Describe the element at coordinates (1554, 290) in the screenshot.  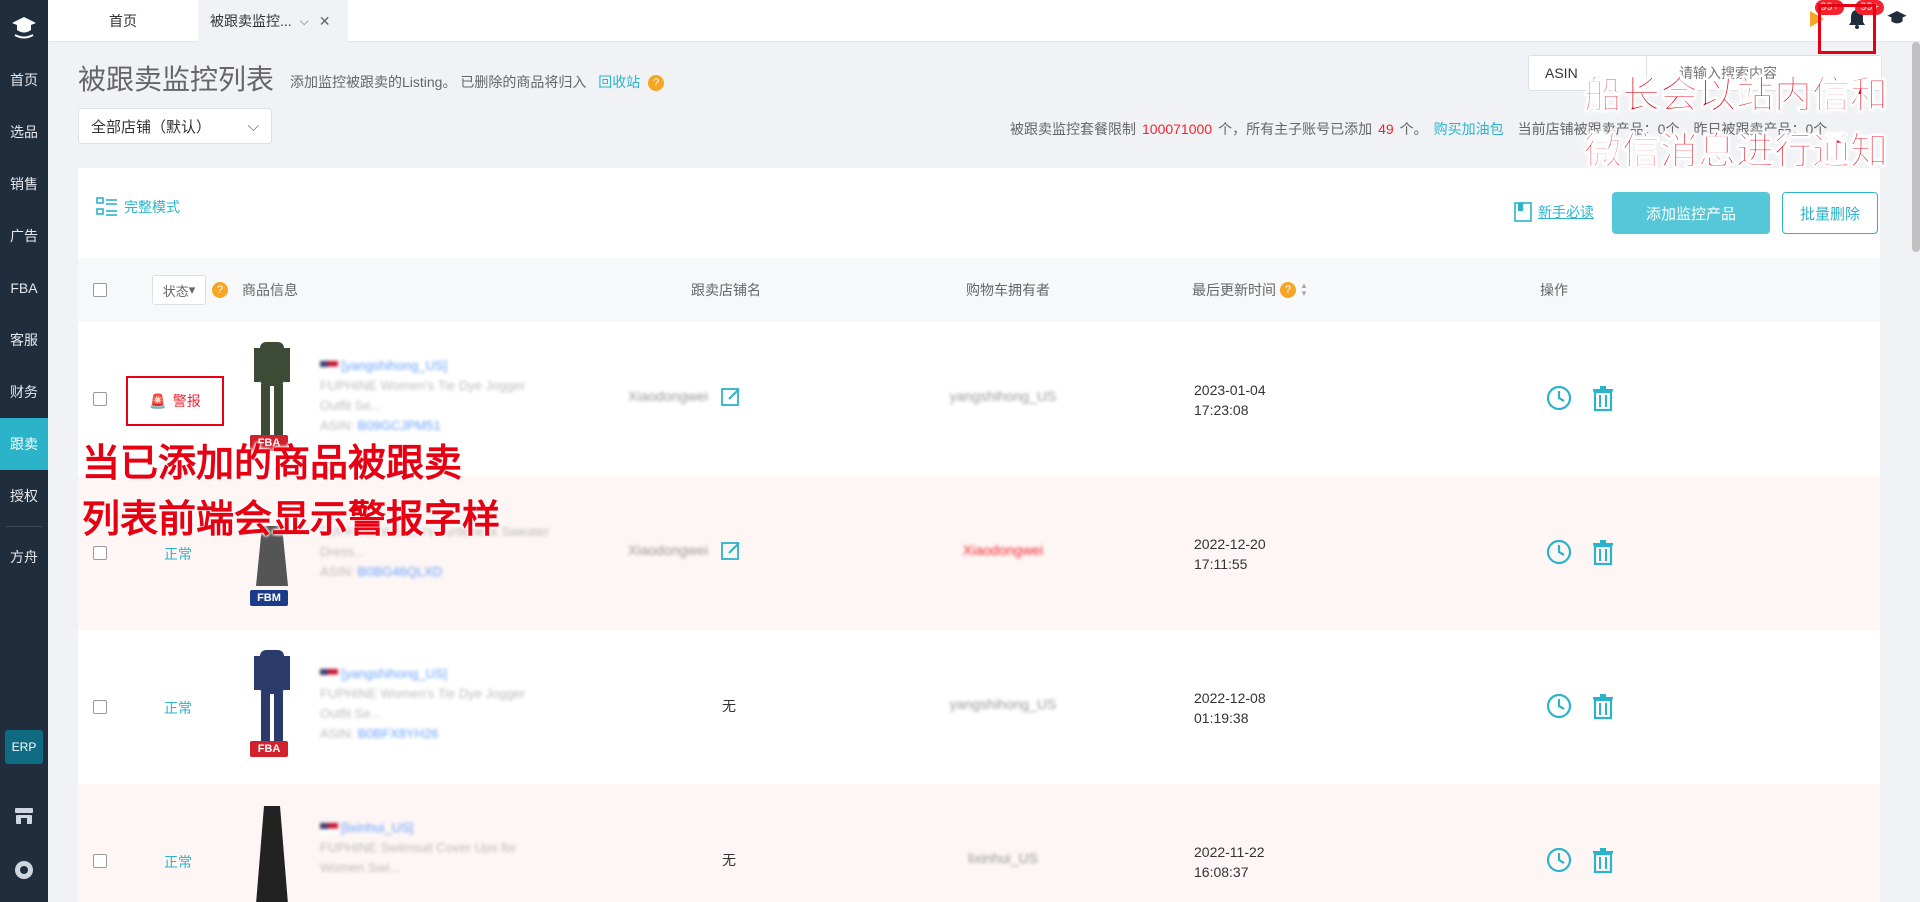
I see `header-ops: 操作` at that location.